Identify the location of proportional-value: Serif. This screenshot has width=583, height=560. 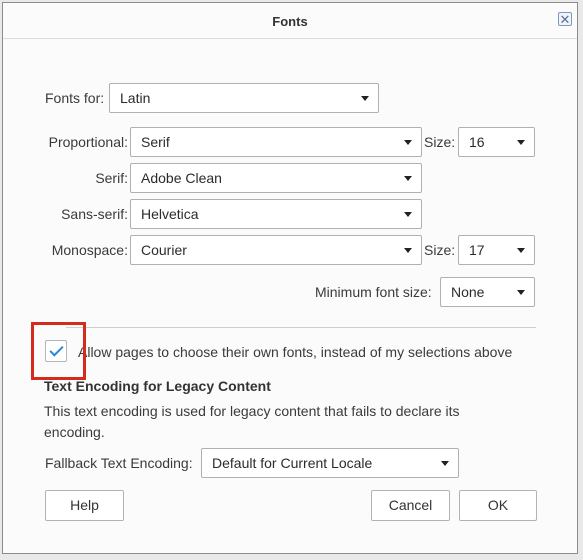
(155, 142).